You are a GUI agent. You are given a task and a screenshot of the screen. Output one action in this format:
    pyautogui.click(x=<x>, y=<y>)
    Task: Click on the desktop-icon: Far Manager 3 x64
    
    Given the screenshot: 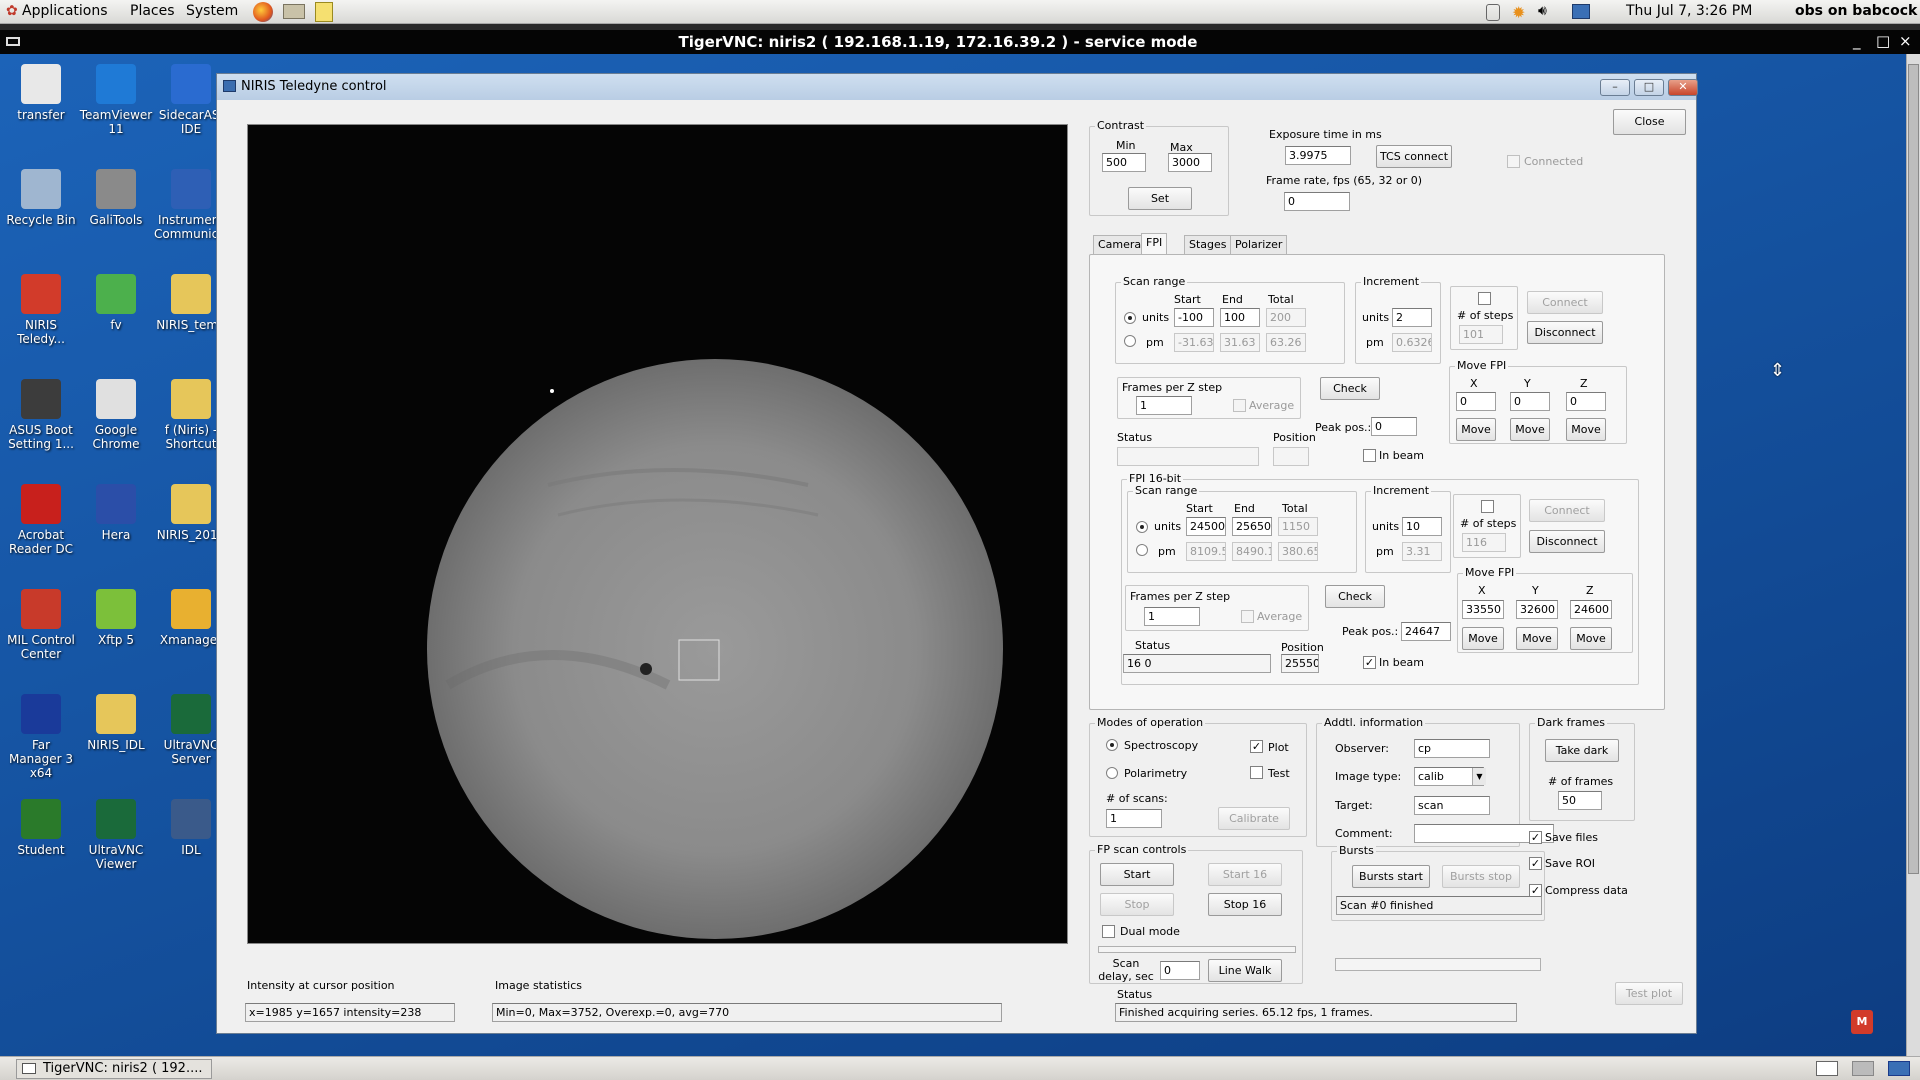 What is the action you would take?
    pyautogui.click(x=41, y=737)
    